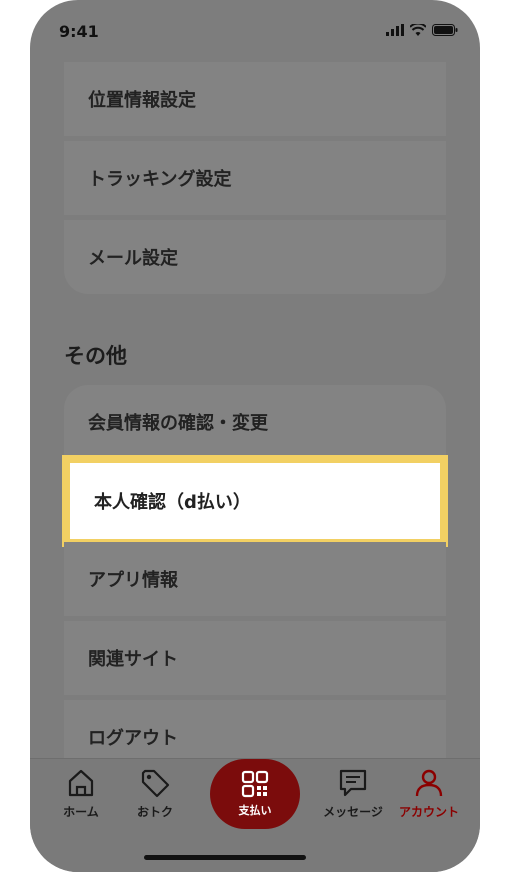  I want to click on status-icons, so click(422, 30).